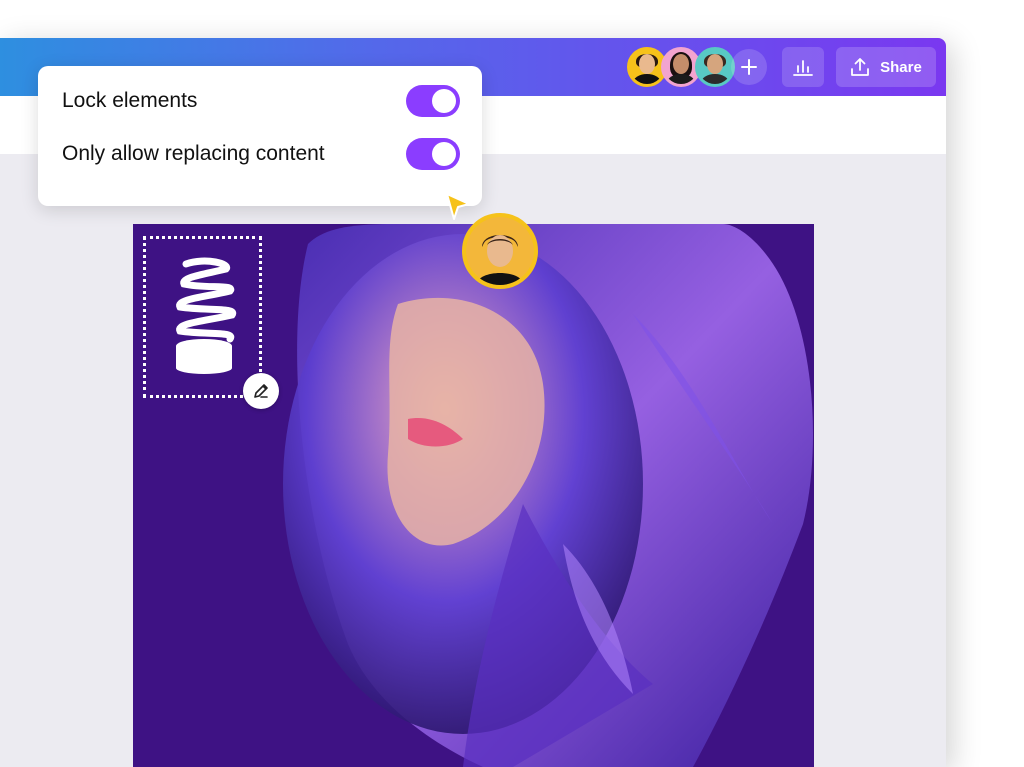 The height and width of the screenshot is (767, 1024). I want to click on spring-graphic, so click(206, 315).